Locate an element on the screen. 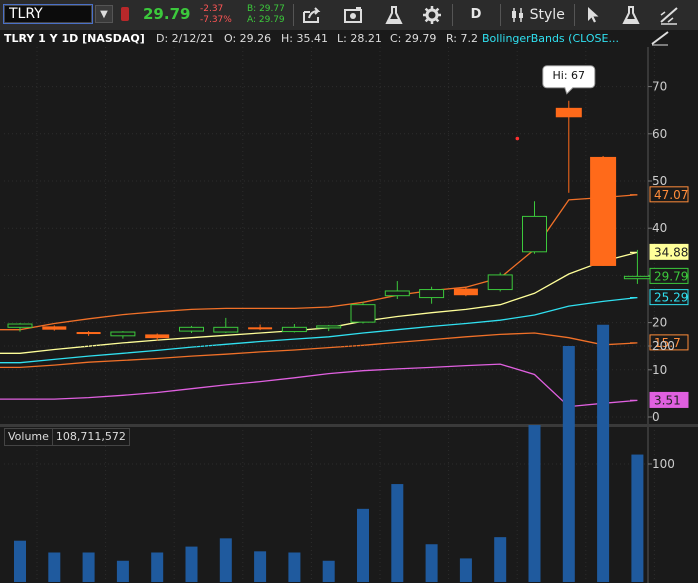  volume-panel-header: Volume 108,711,572 is located at coordinates (67, 437).